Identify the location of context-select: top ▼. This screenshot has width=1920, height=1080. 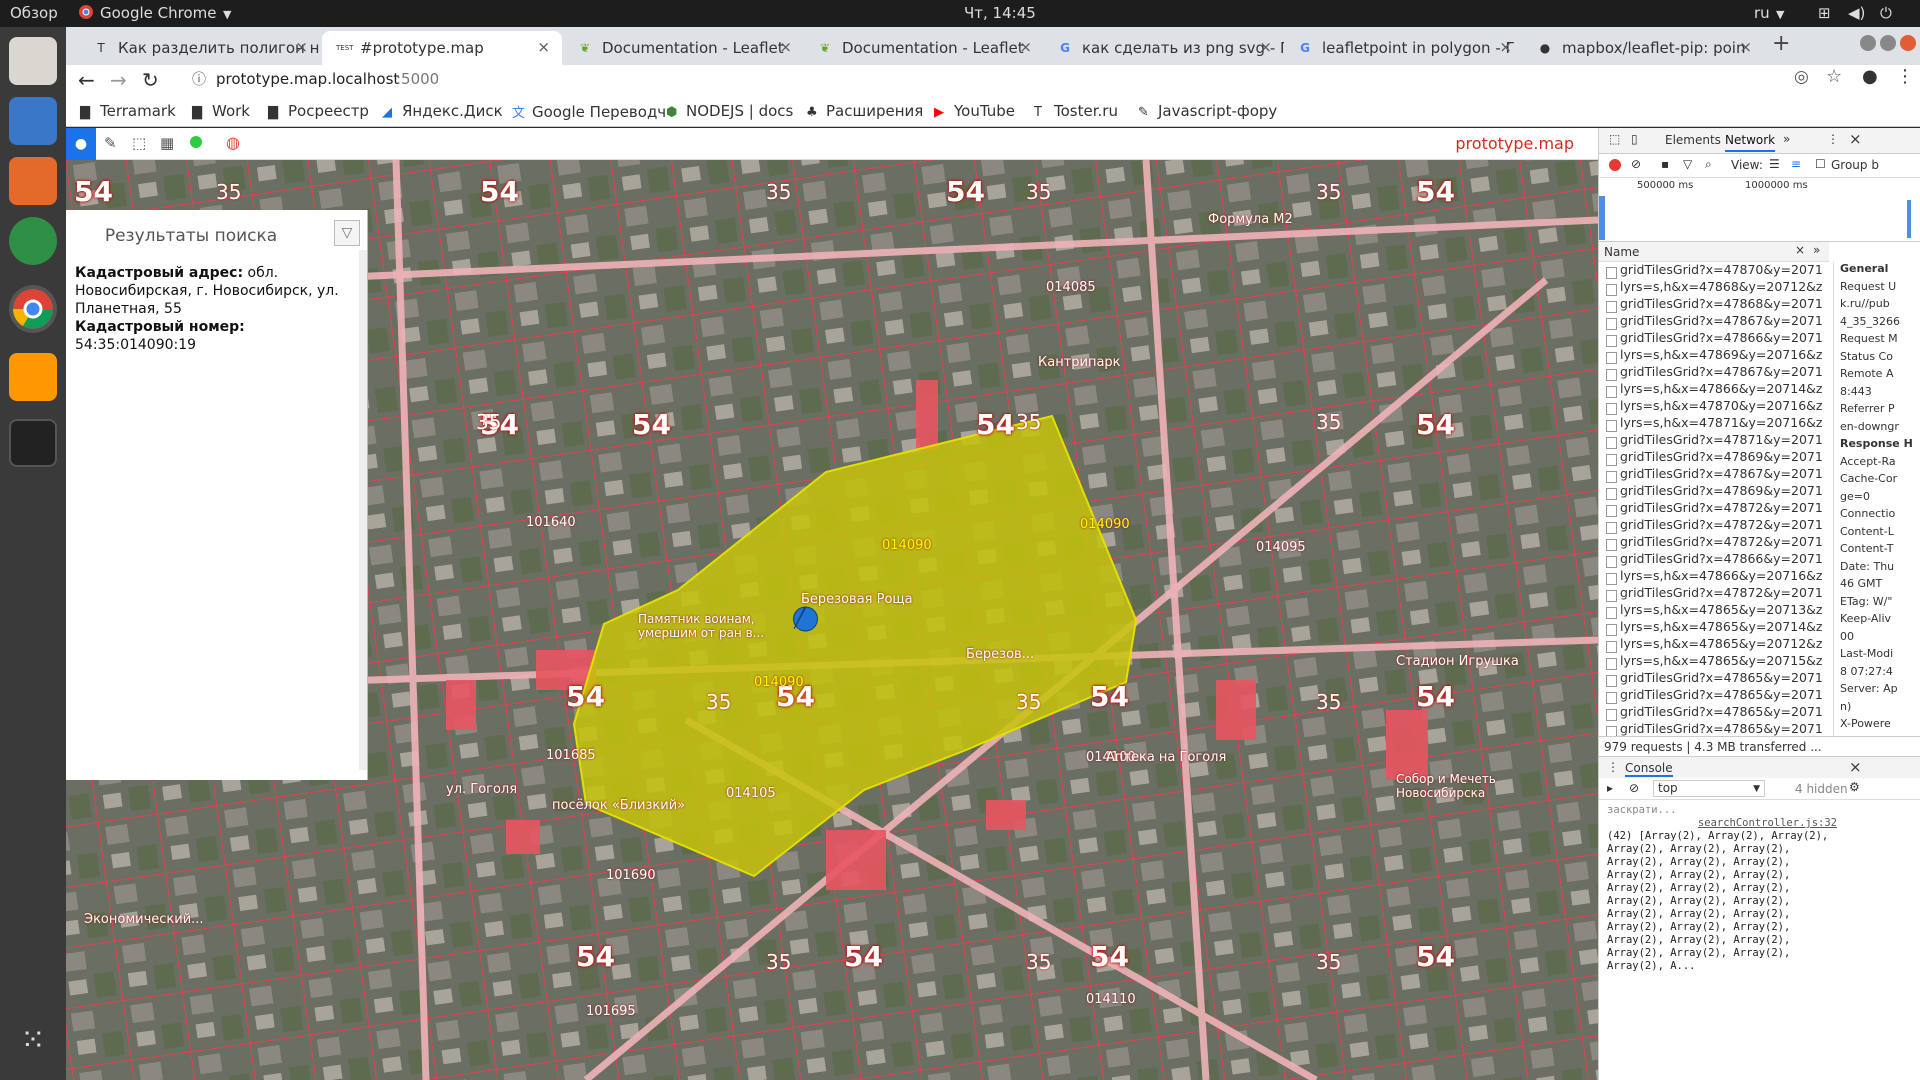
(1709, 788).